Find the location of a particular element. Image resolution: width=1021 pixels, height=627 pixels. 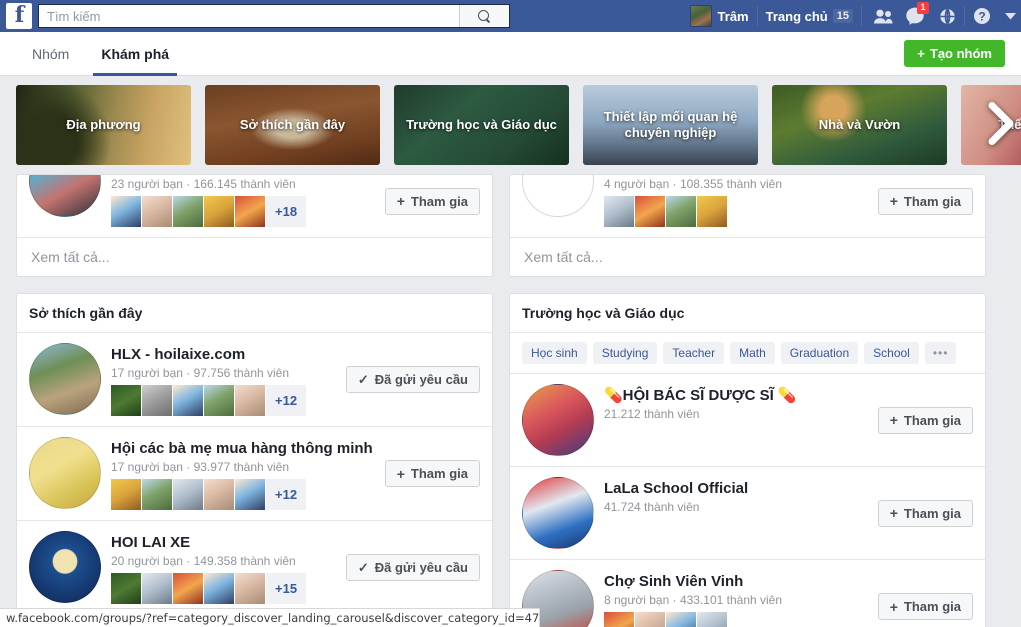

profile-link: Trâm is located at coordinates (719, 16).